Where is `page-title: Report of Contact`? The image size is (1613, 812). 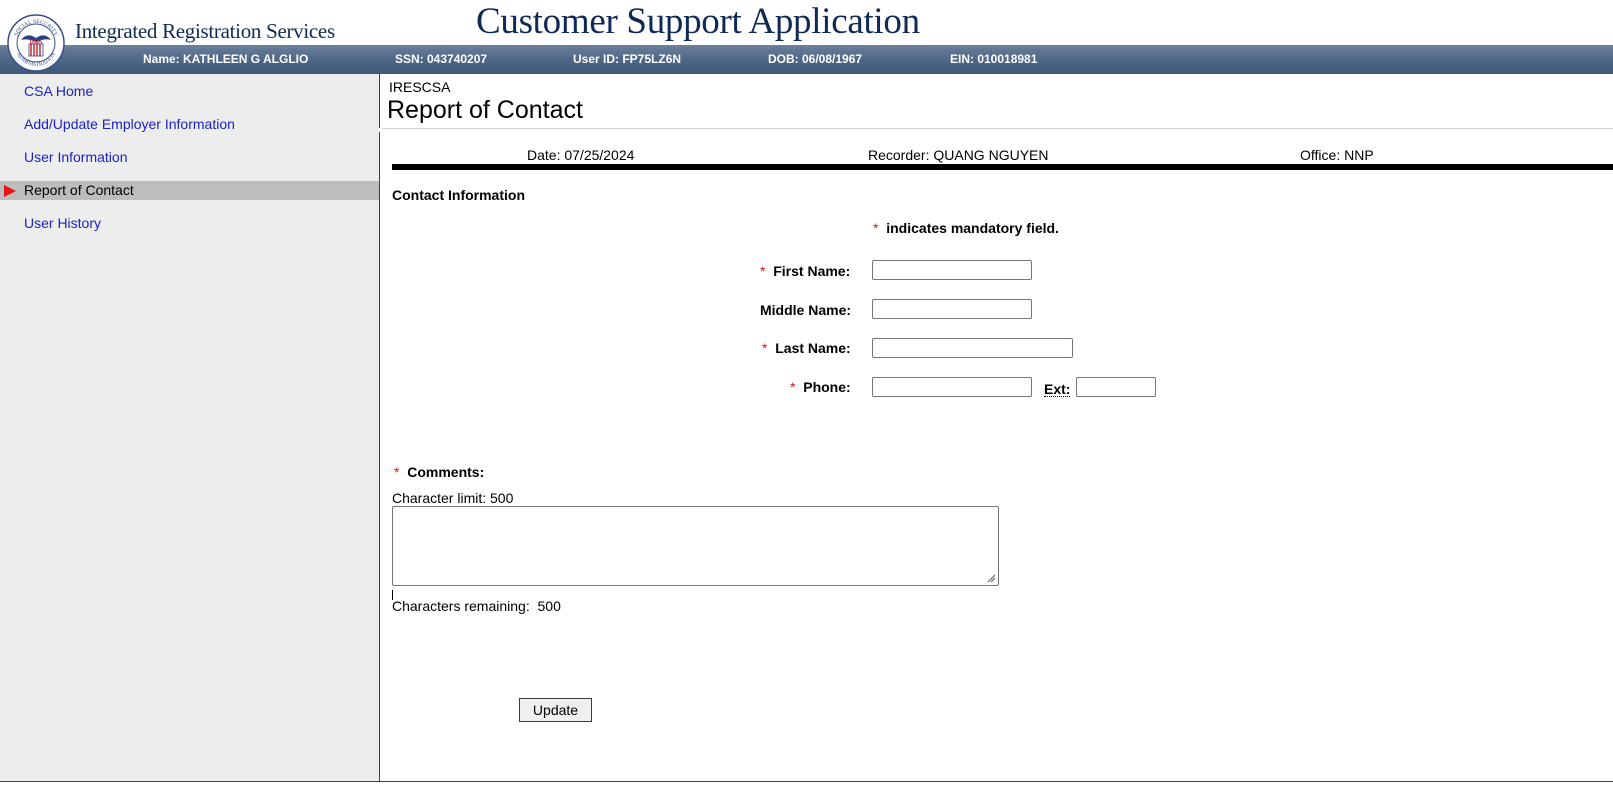
page-title: Report of Contact is located at coordinates (485, 110).